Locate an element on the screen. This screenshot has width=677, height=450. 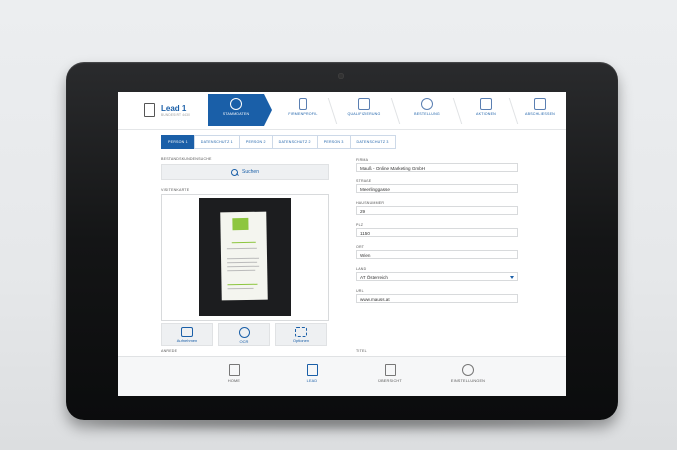
bottom-navigation: HOME LEAD ÜBERSICHT EINSTELLUNGEN is located at coordinates (342, 376).